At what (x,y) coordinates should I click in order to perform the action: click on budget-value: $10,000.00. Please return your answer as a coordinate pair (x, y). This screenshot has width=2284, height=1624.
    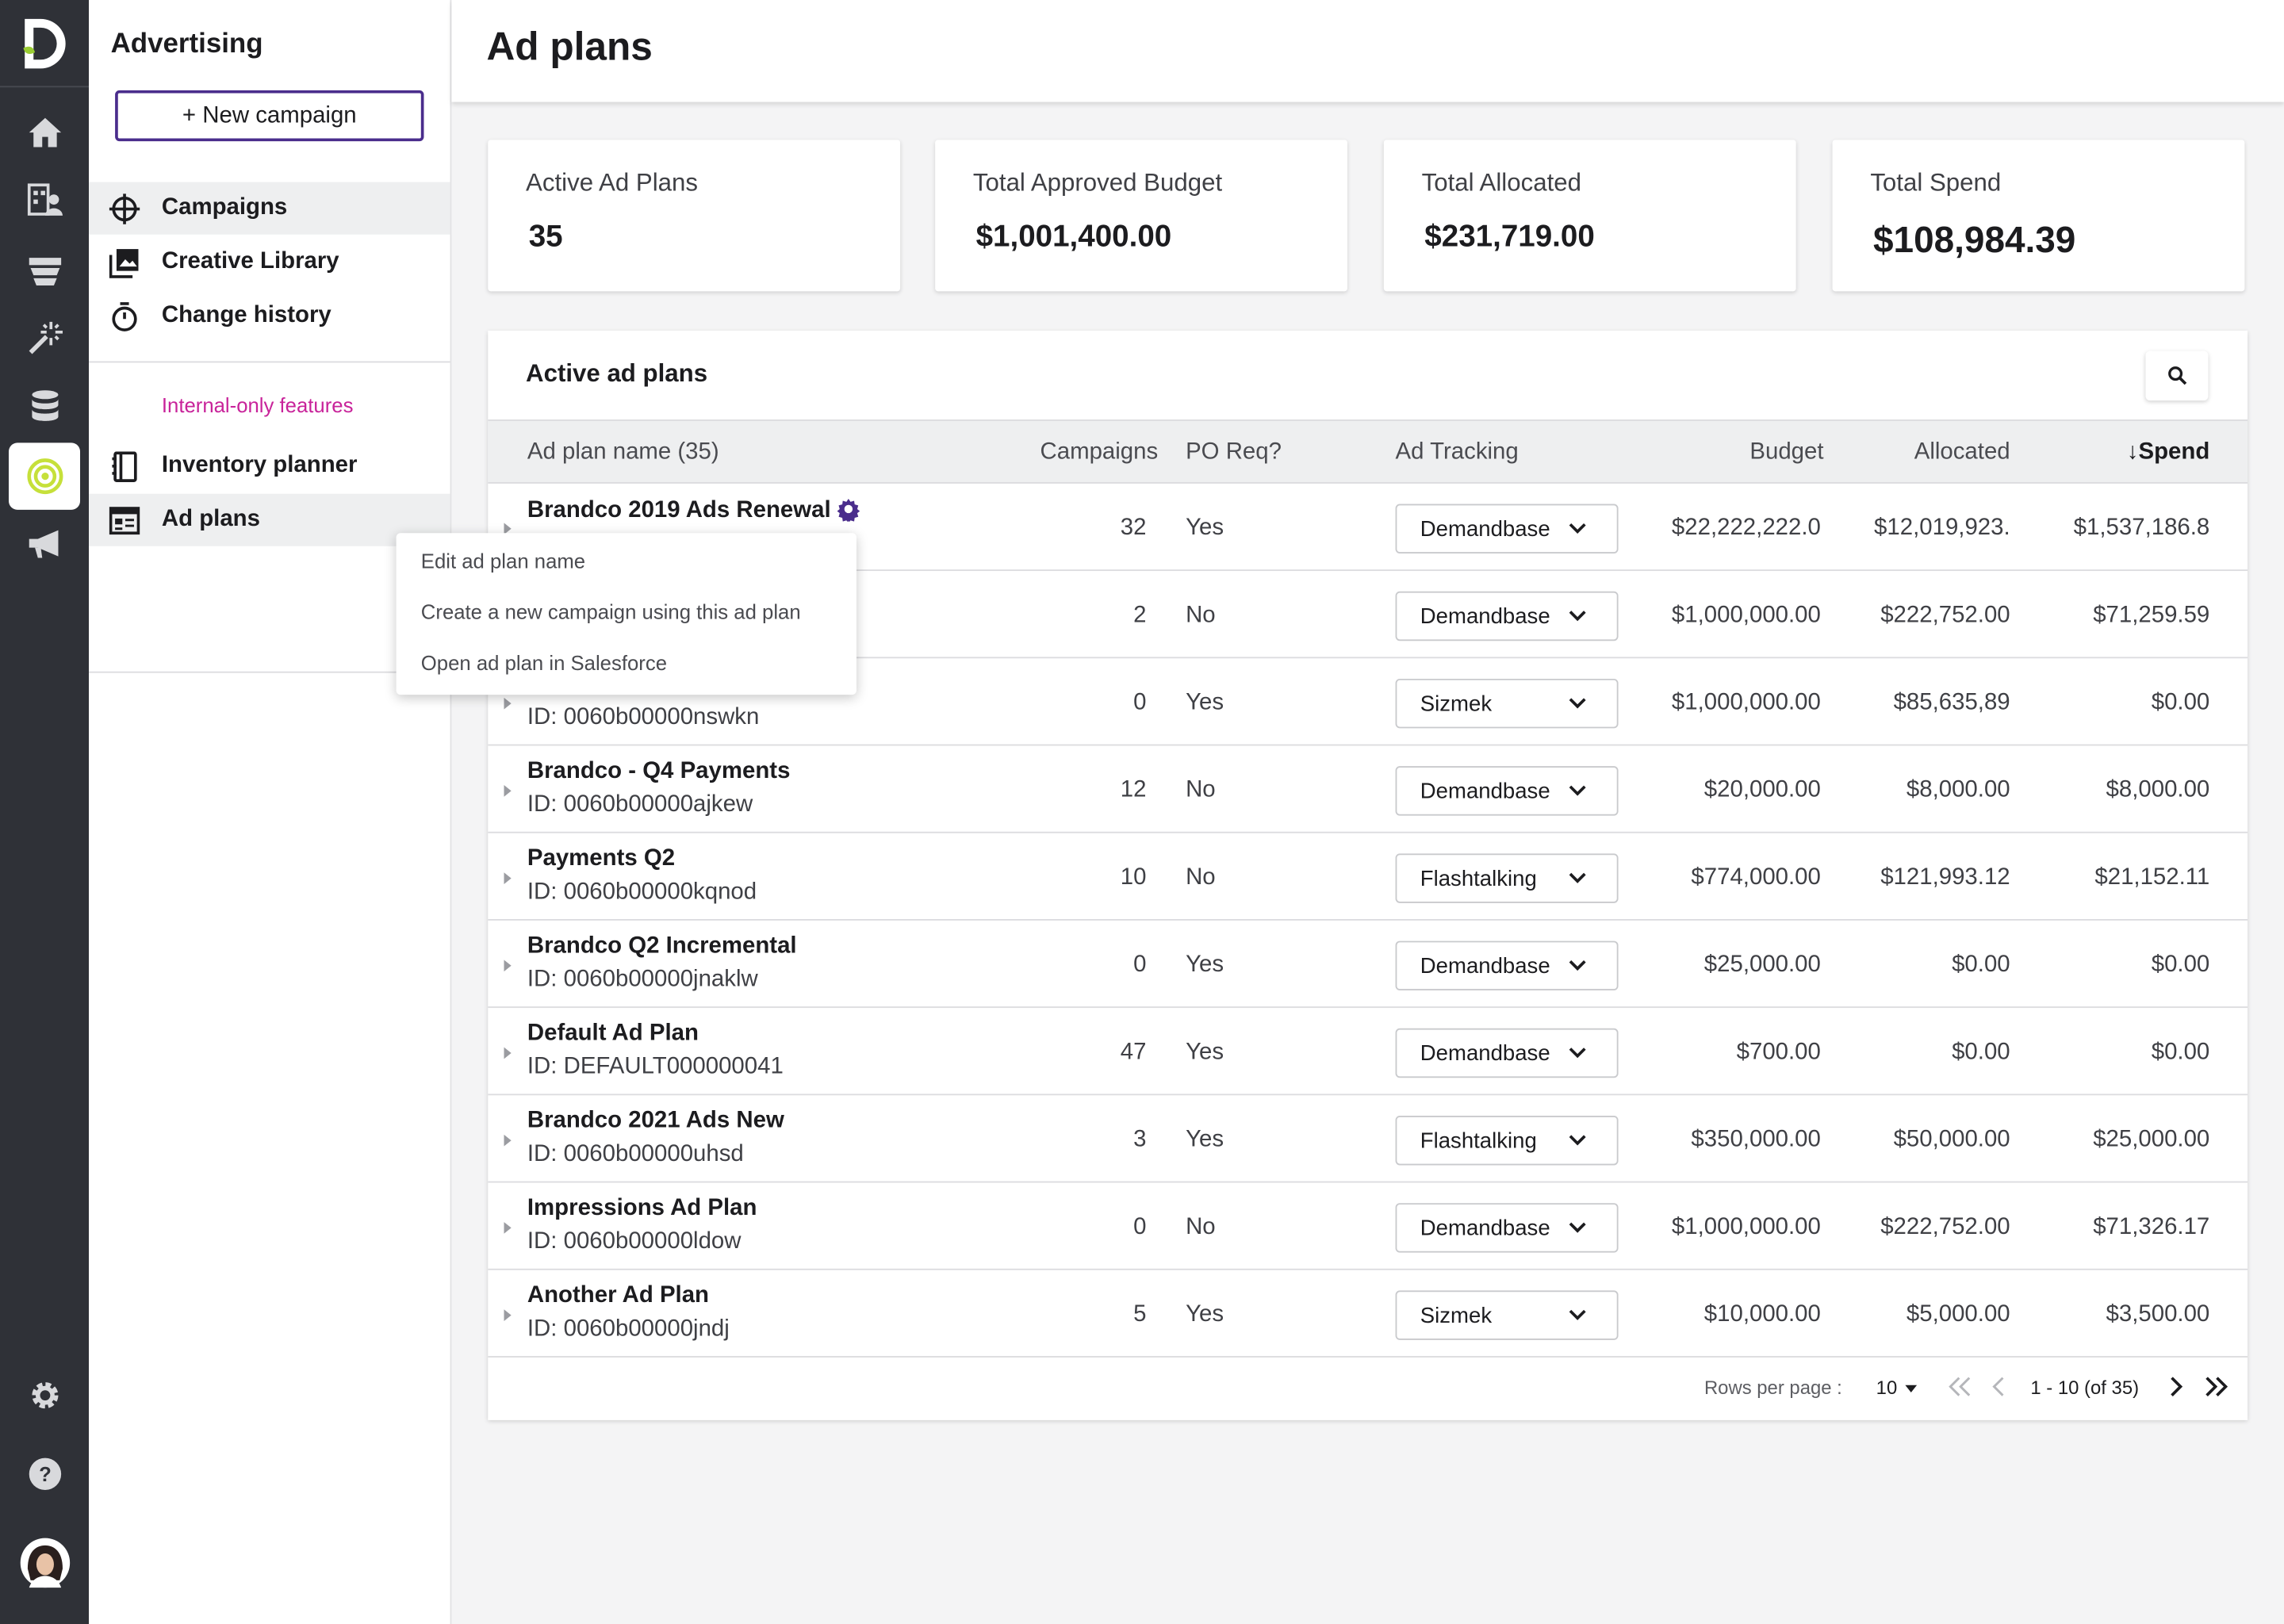
    Looking at the image, I should click on (1762, 1314).